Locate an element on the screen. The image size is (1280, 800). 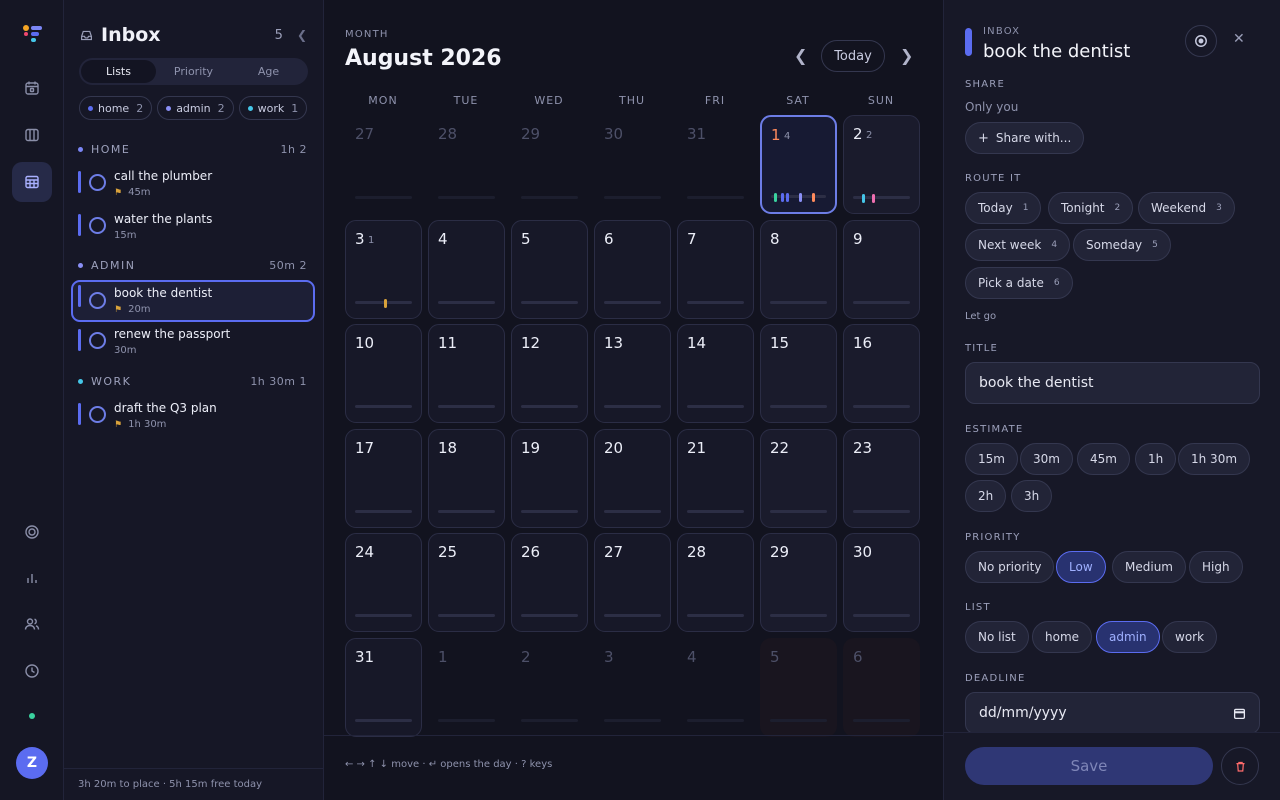
task-item: draft the Q3 plan ⚑ 1h 30m is located at coordinates (193, 419).